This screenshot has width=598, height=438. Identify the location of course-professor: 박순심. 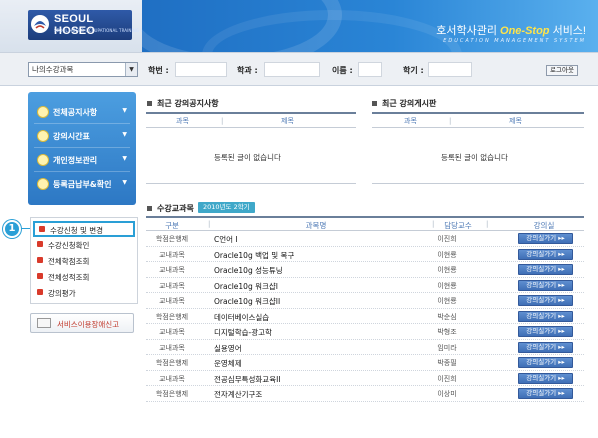
(447, 316).